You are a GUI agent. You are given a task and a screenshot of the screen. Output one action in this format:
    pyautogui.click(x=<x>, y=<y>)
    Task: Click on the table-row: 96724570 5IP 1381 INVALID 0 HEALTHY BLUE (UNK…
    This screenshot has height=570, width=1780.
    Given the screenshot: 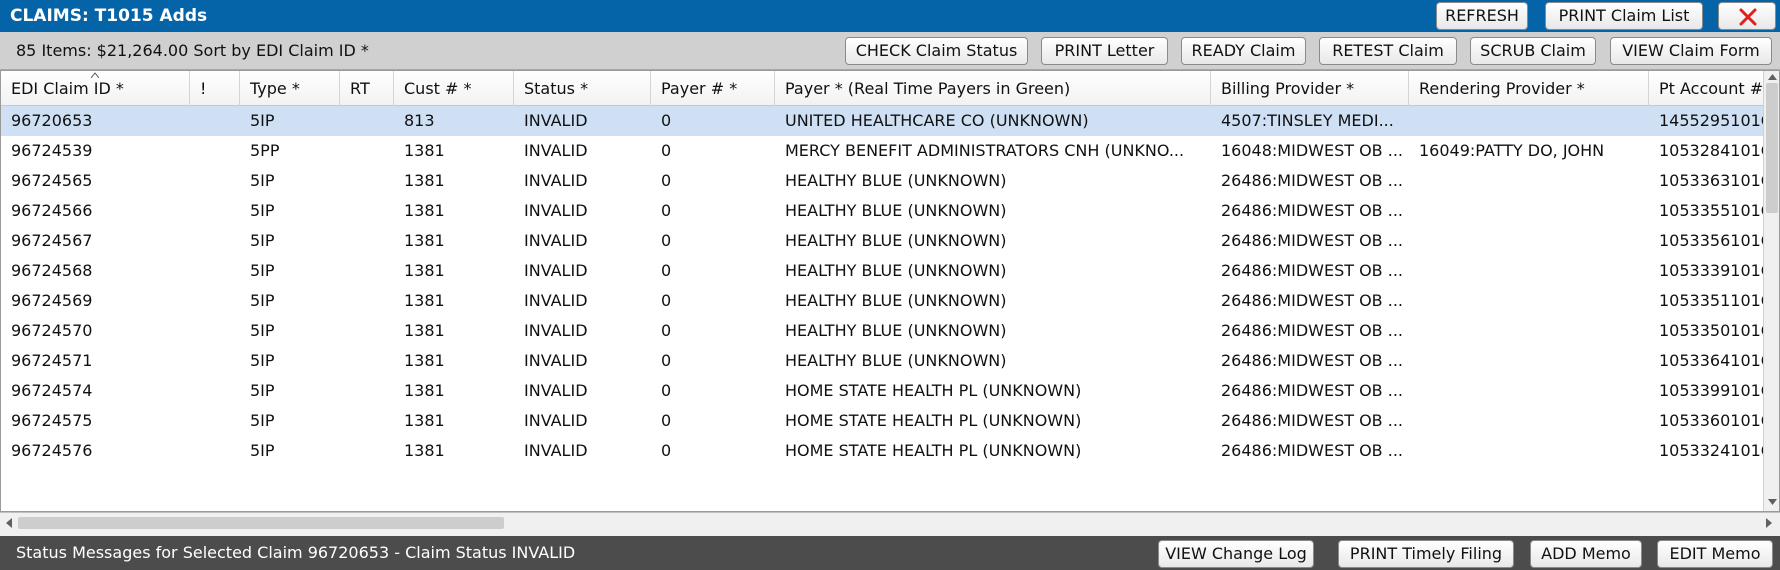 What is the action you would take?
    pyautogui.click(x=883, y=331)
    